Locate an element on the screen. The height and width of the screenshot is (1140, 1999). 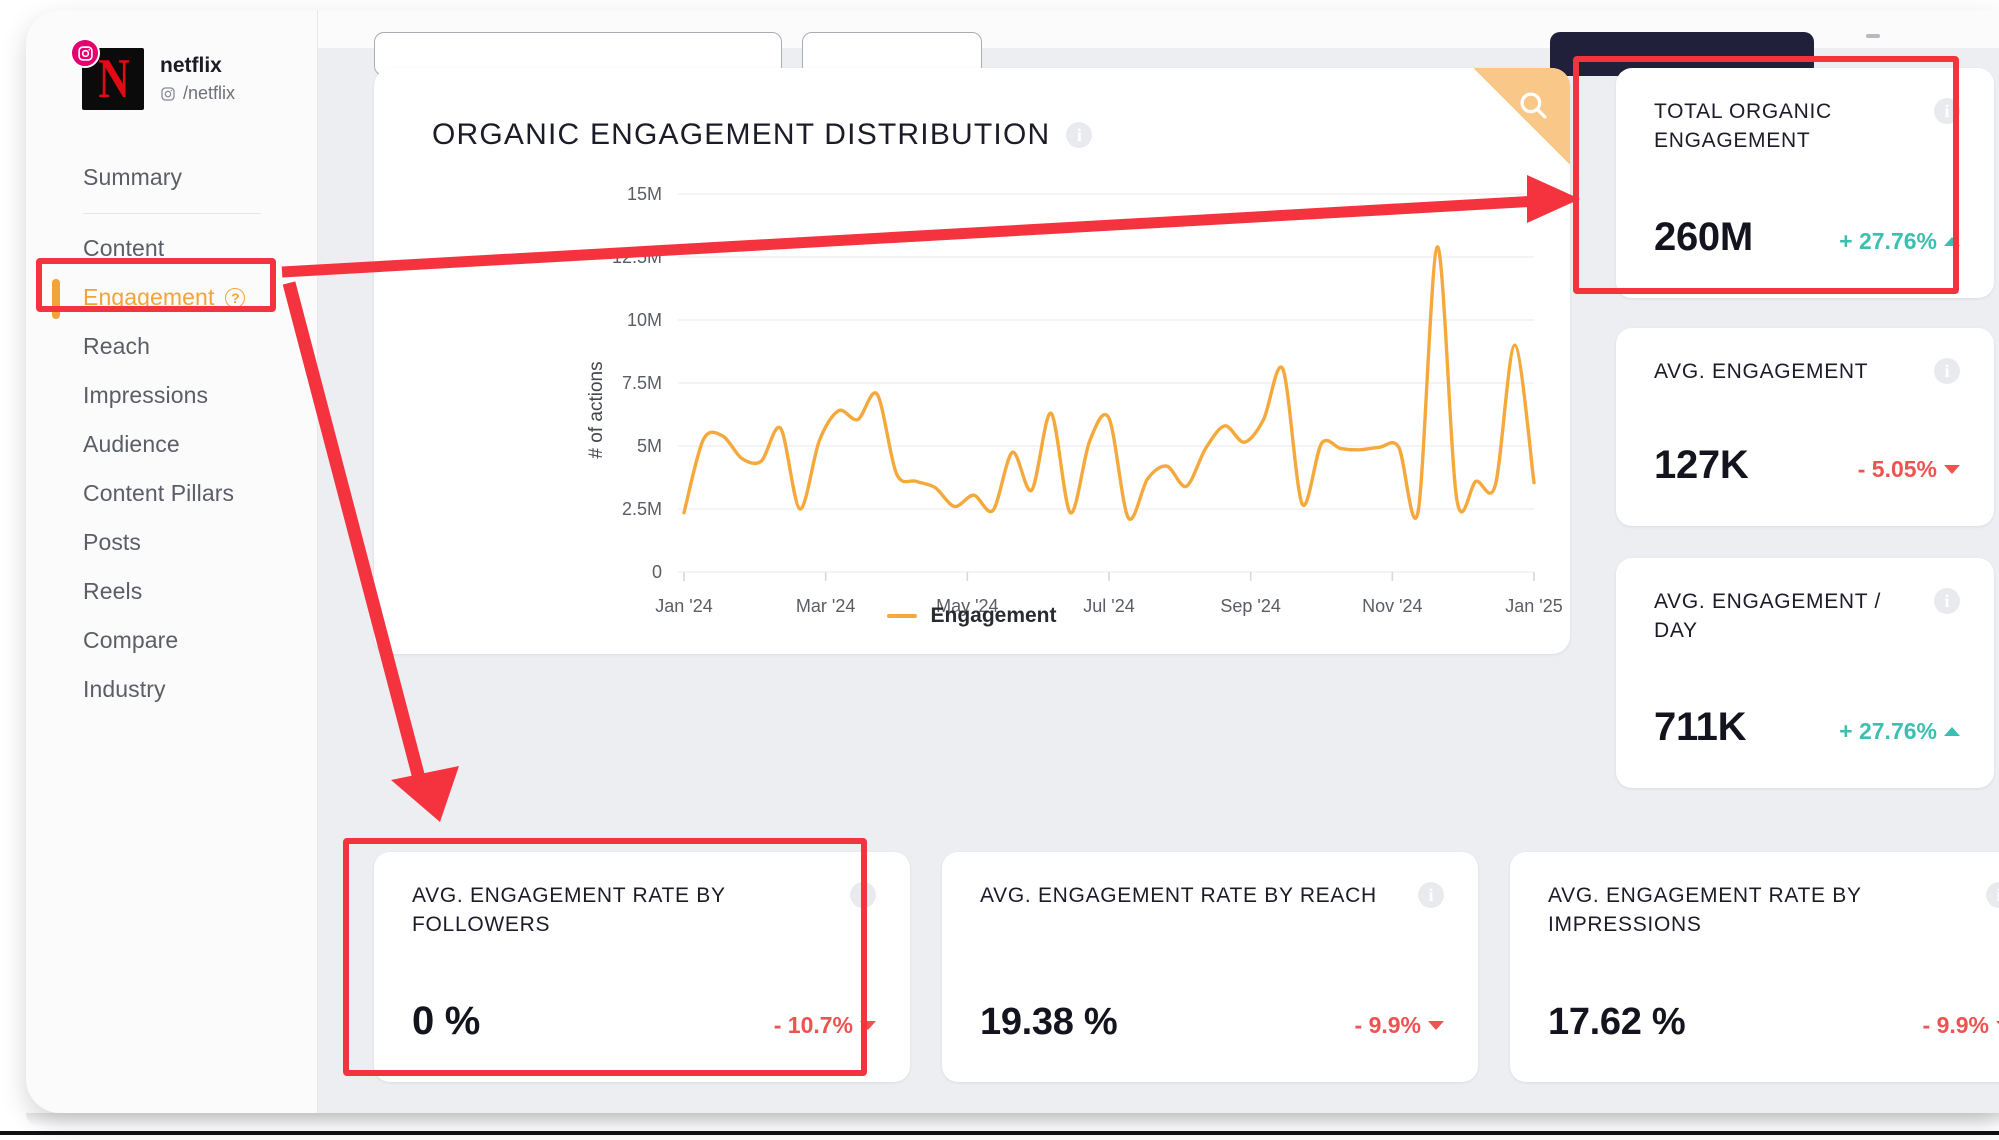
kpi-footer: 711K + 27.76% is located at coordinates (1807, 727).